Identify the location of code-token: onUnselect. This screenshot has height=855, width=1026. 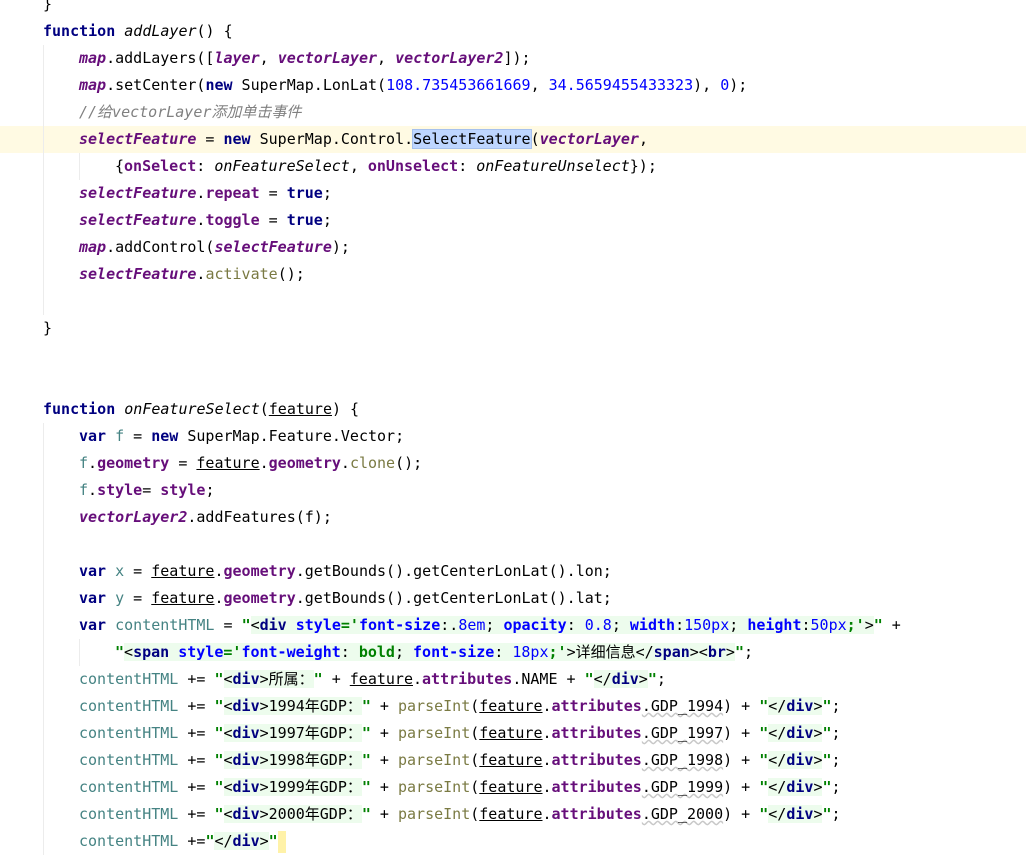
(413, 166).